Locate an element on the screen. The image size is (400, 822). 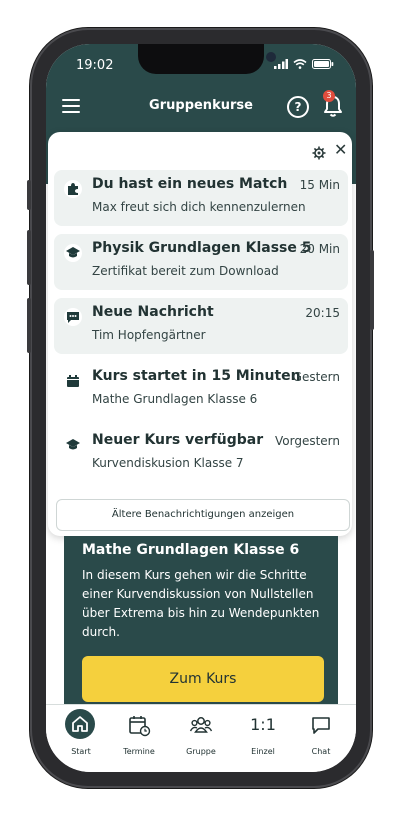
puzzle-icon is located at coordinates (73, 189).